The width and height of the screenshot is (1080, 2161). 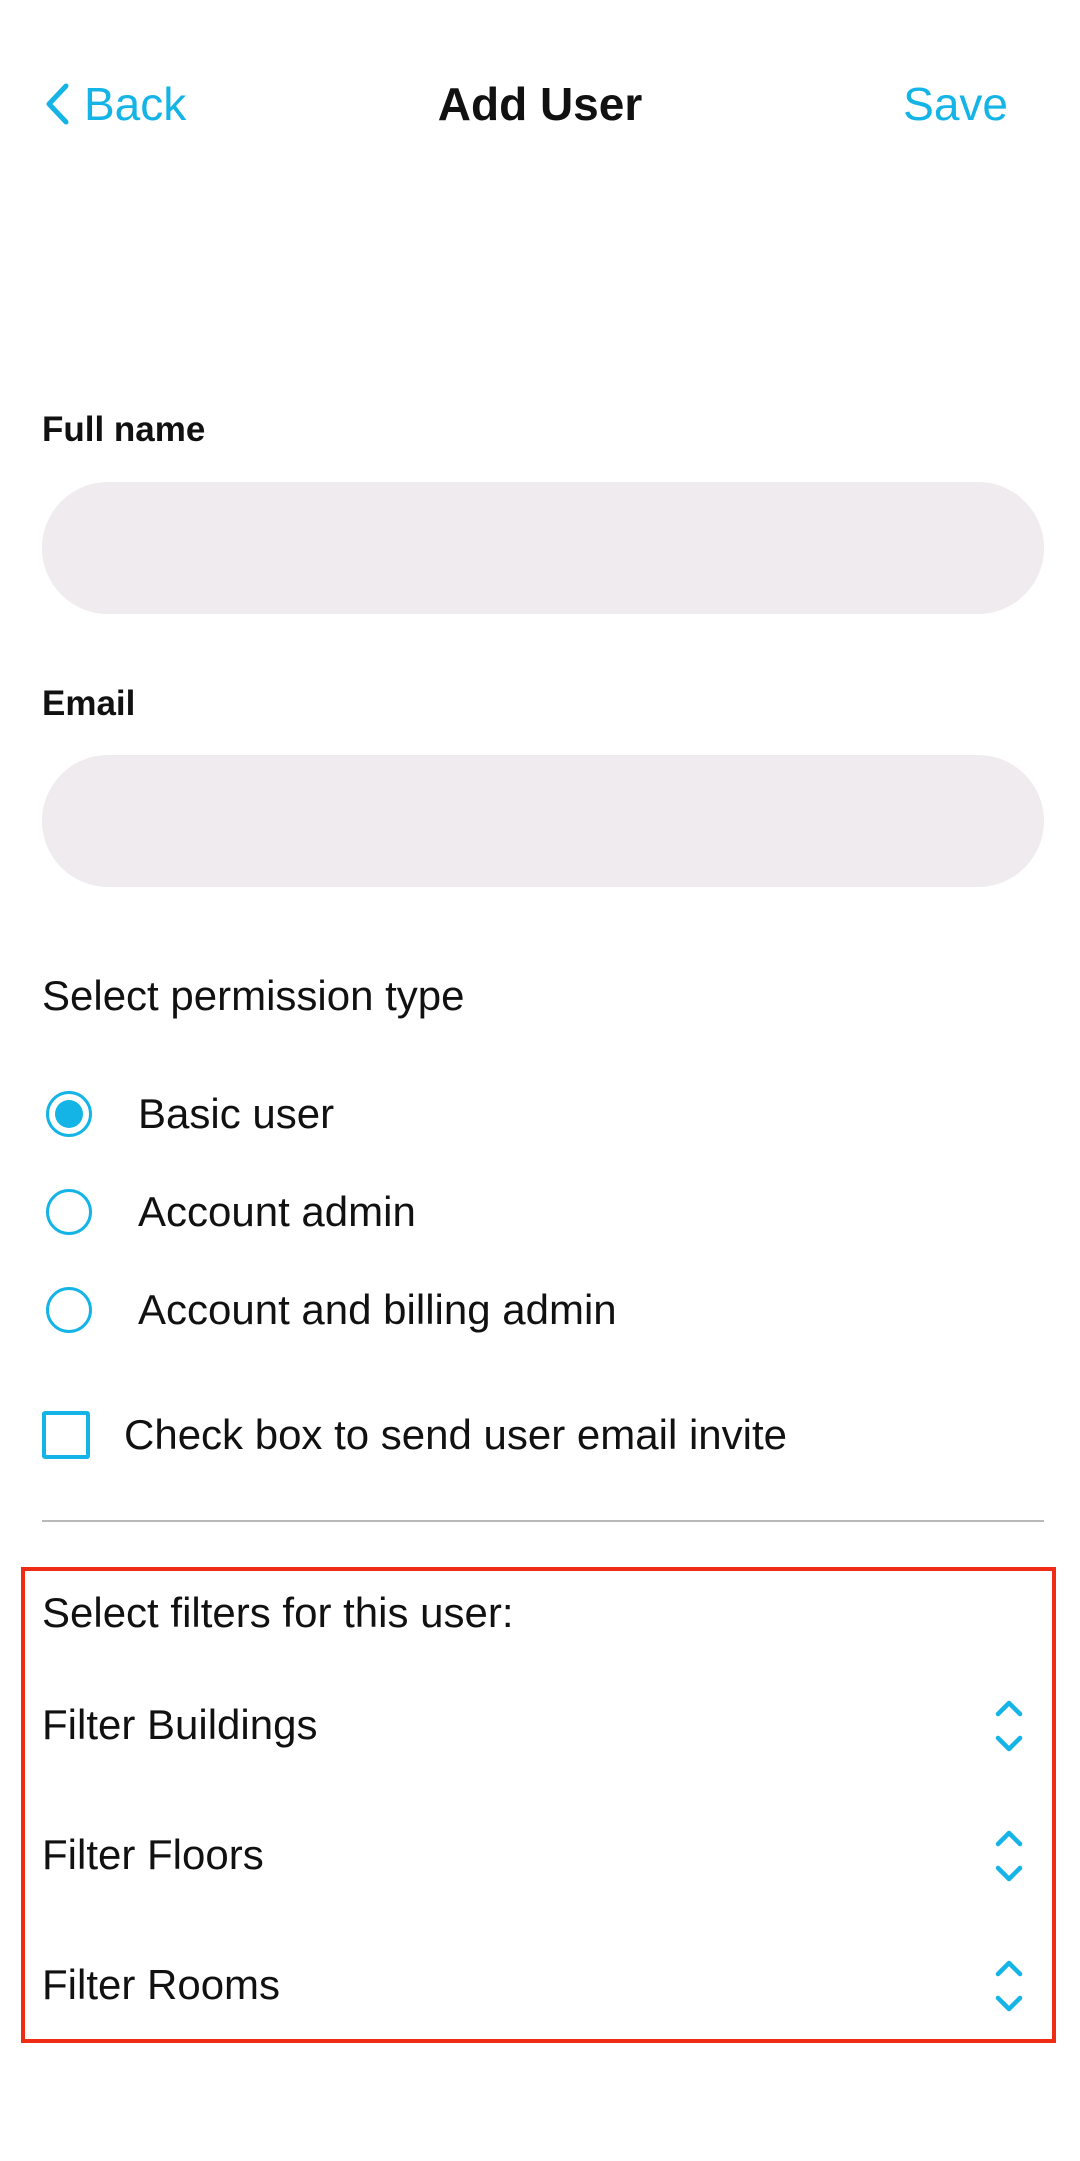 What do you see at coordinates (89, 703) in the screenshot?
I see `email-label: Email` at bounding box center [89, 703].